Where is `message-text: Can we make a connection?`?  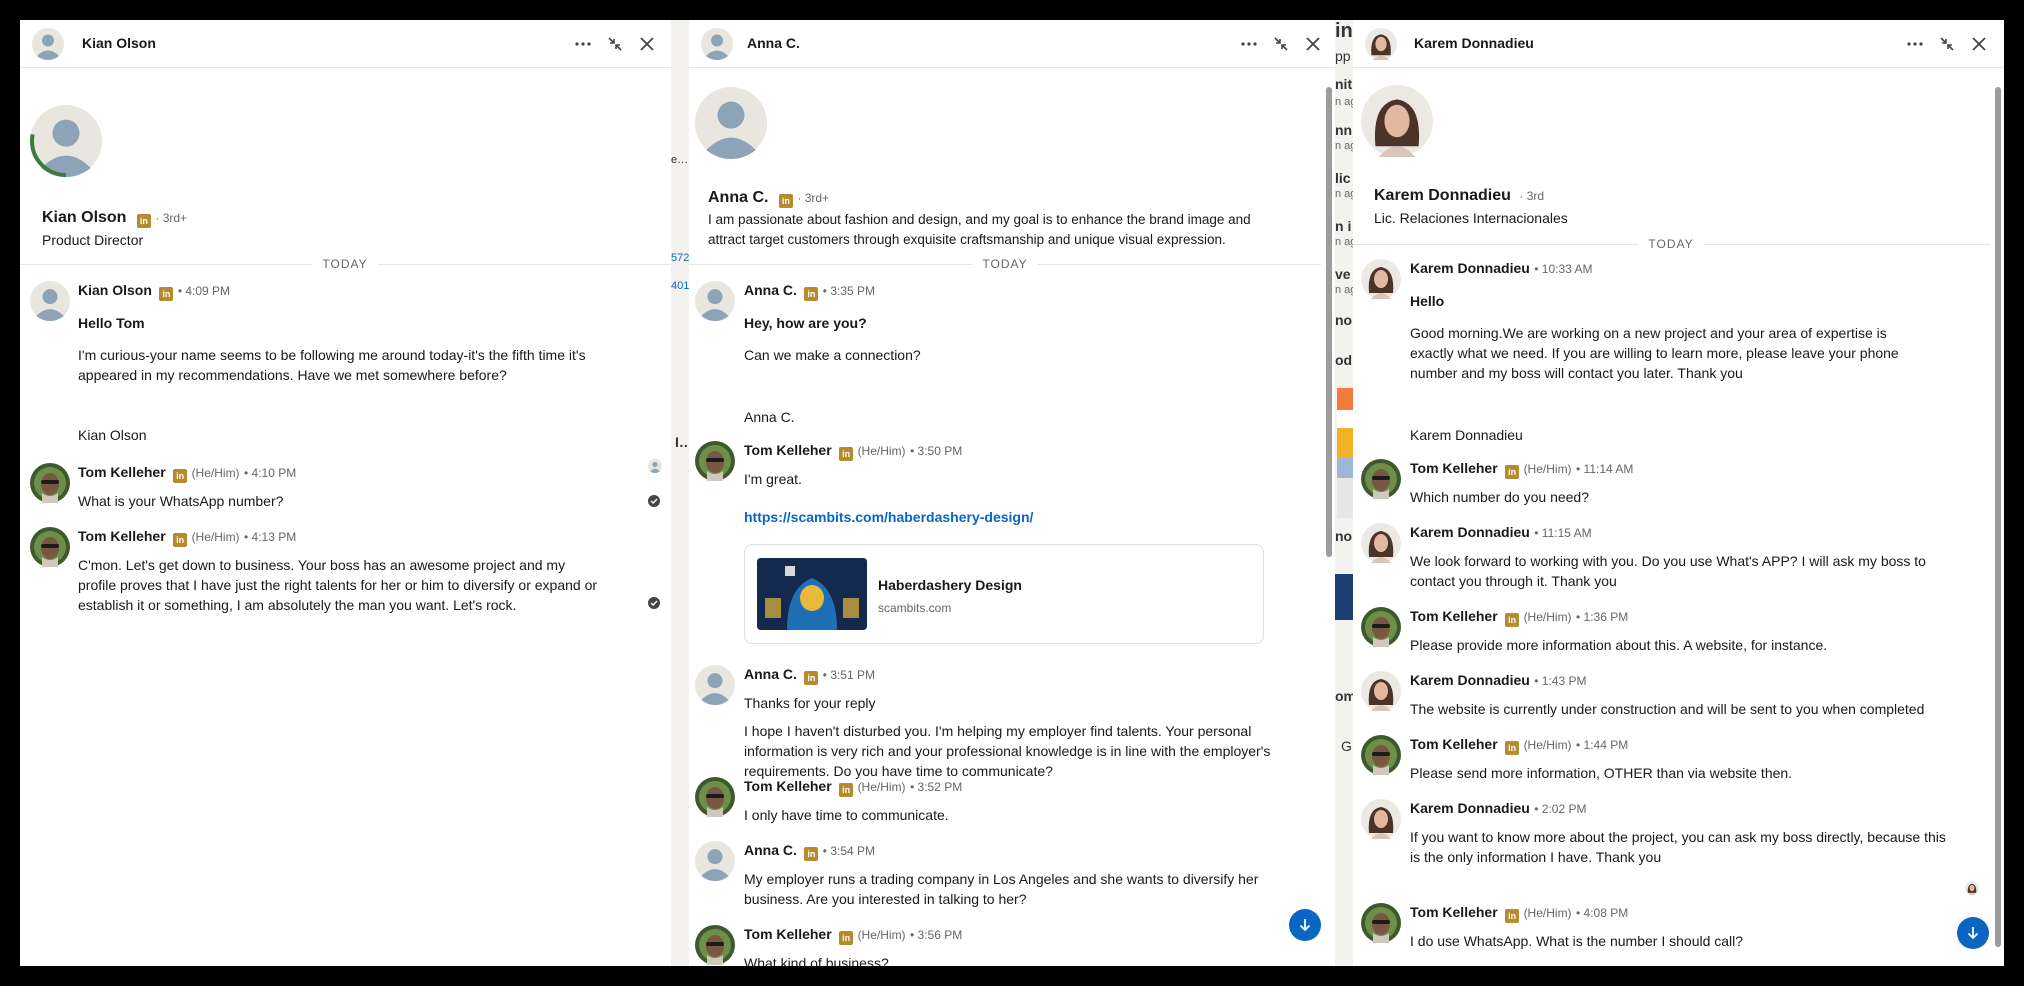
message-text: Can we make a connection? is located at coordinates (832, 355).